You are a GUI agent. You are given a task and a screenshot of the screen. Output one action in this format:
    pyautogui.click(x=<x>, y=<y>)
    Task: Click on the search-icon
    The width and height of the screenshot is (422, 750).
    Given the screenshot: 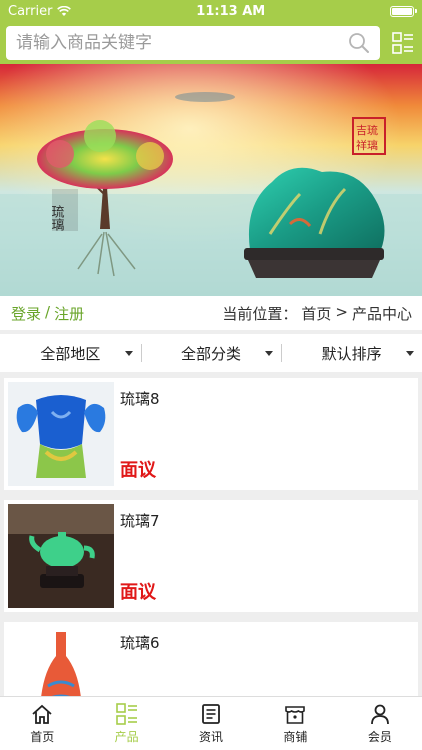 What is the action you would take?
    pyautogui.click(x=359, y=43)
    